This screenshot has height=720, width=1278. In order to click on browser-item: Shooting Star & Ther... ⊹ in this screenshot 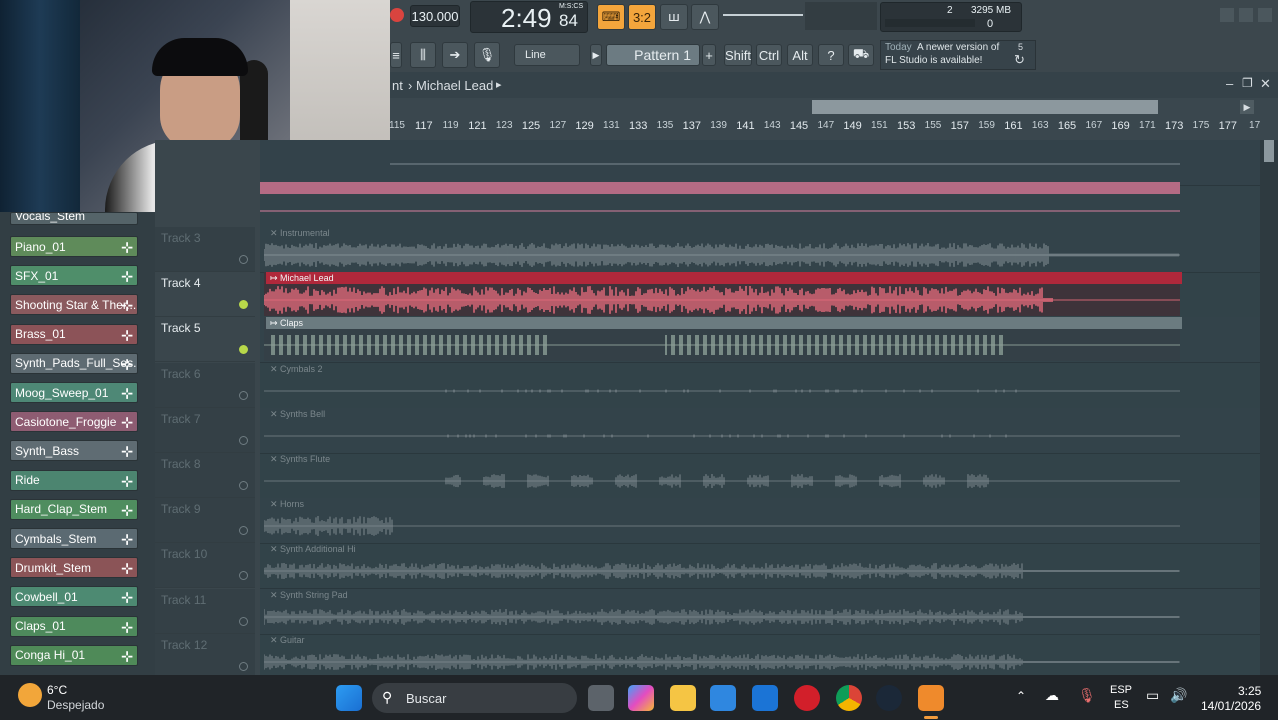, I will do `click(74, 305)`.